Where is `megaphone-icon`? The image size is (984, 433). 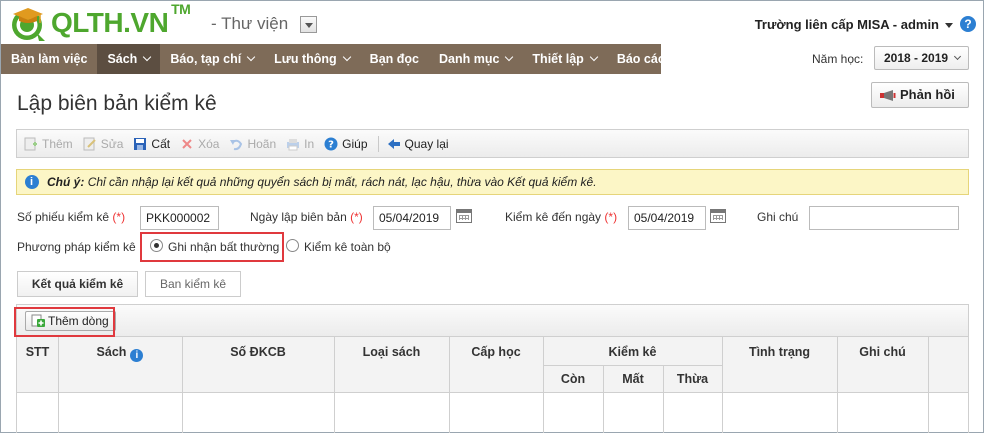 megaphone-icon is located at coordinates (888, 95).